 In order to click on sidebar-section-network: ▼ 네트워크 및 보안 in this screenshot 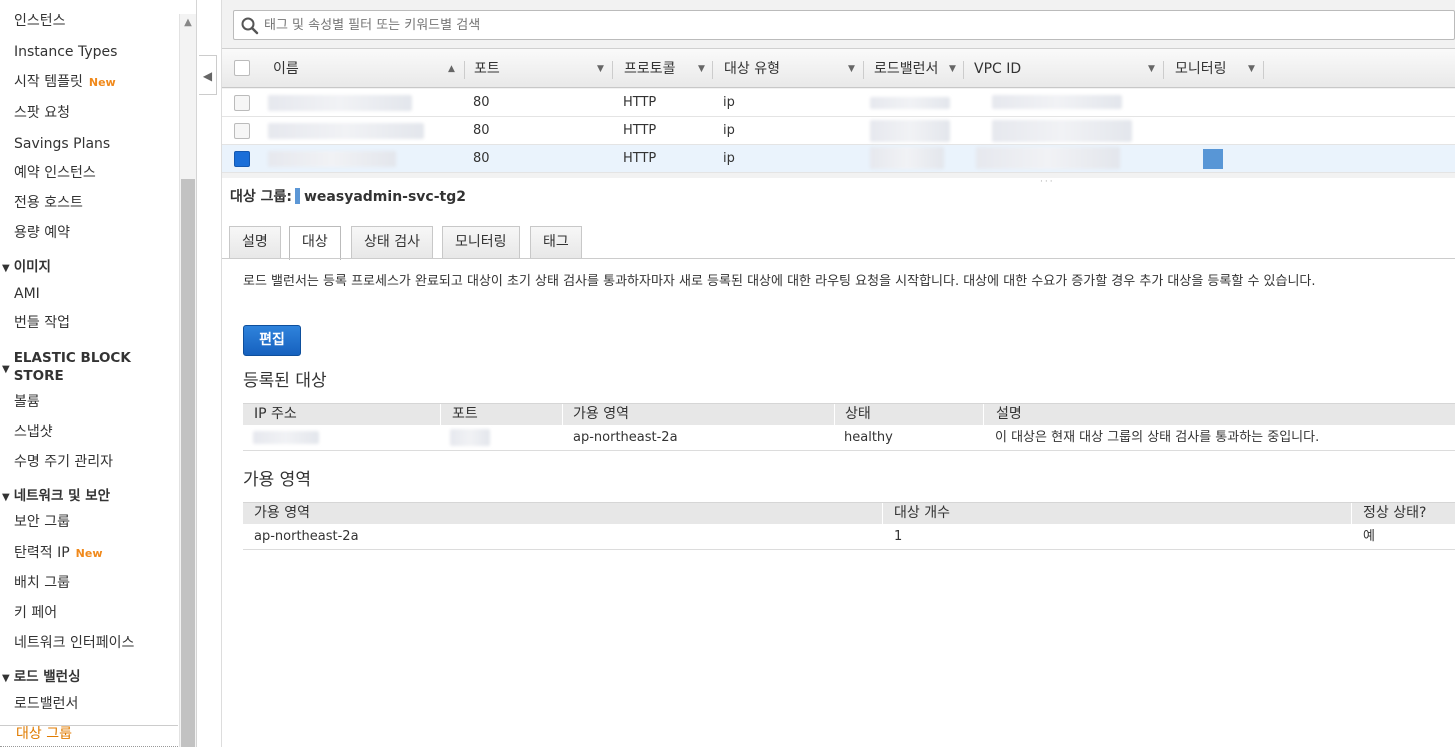, I will do `click(56, 497)`.